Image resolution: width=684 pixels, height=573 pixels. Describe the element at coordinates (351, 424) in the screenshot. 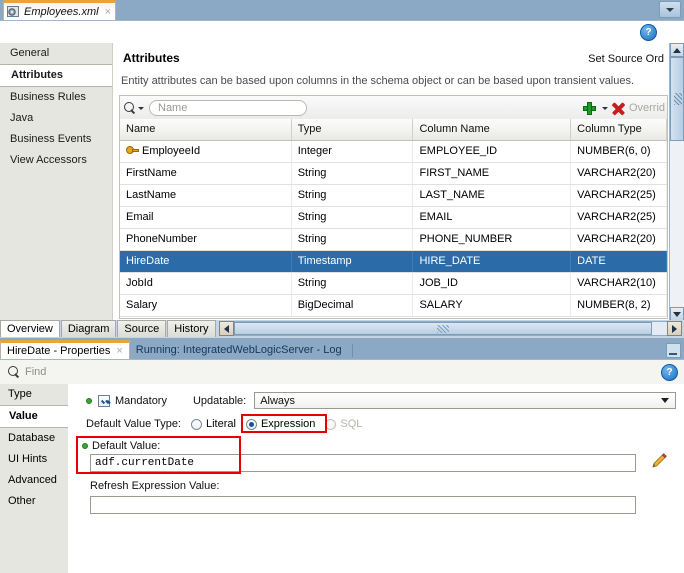

I see `radio-sql-label: SQL` at that location.